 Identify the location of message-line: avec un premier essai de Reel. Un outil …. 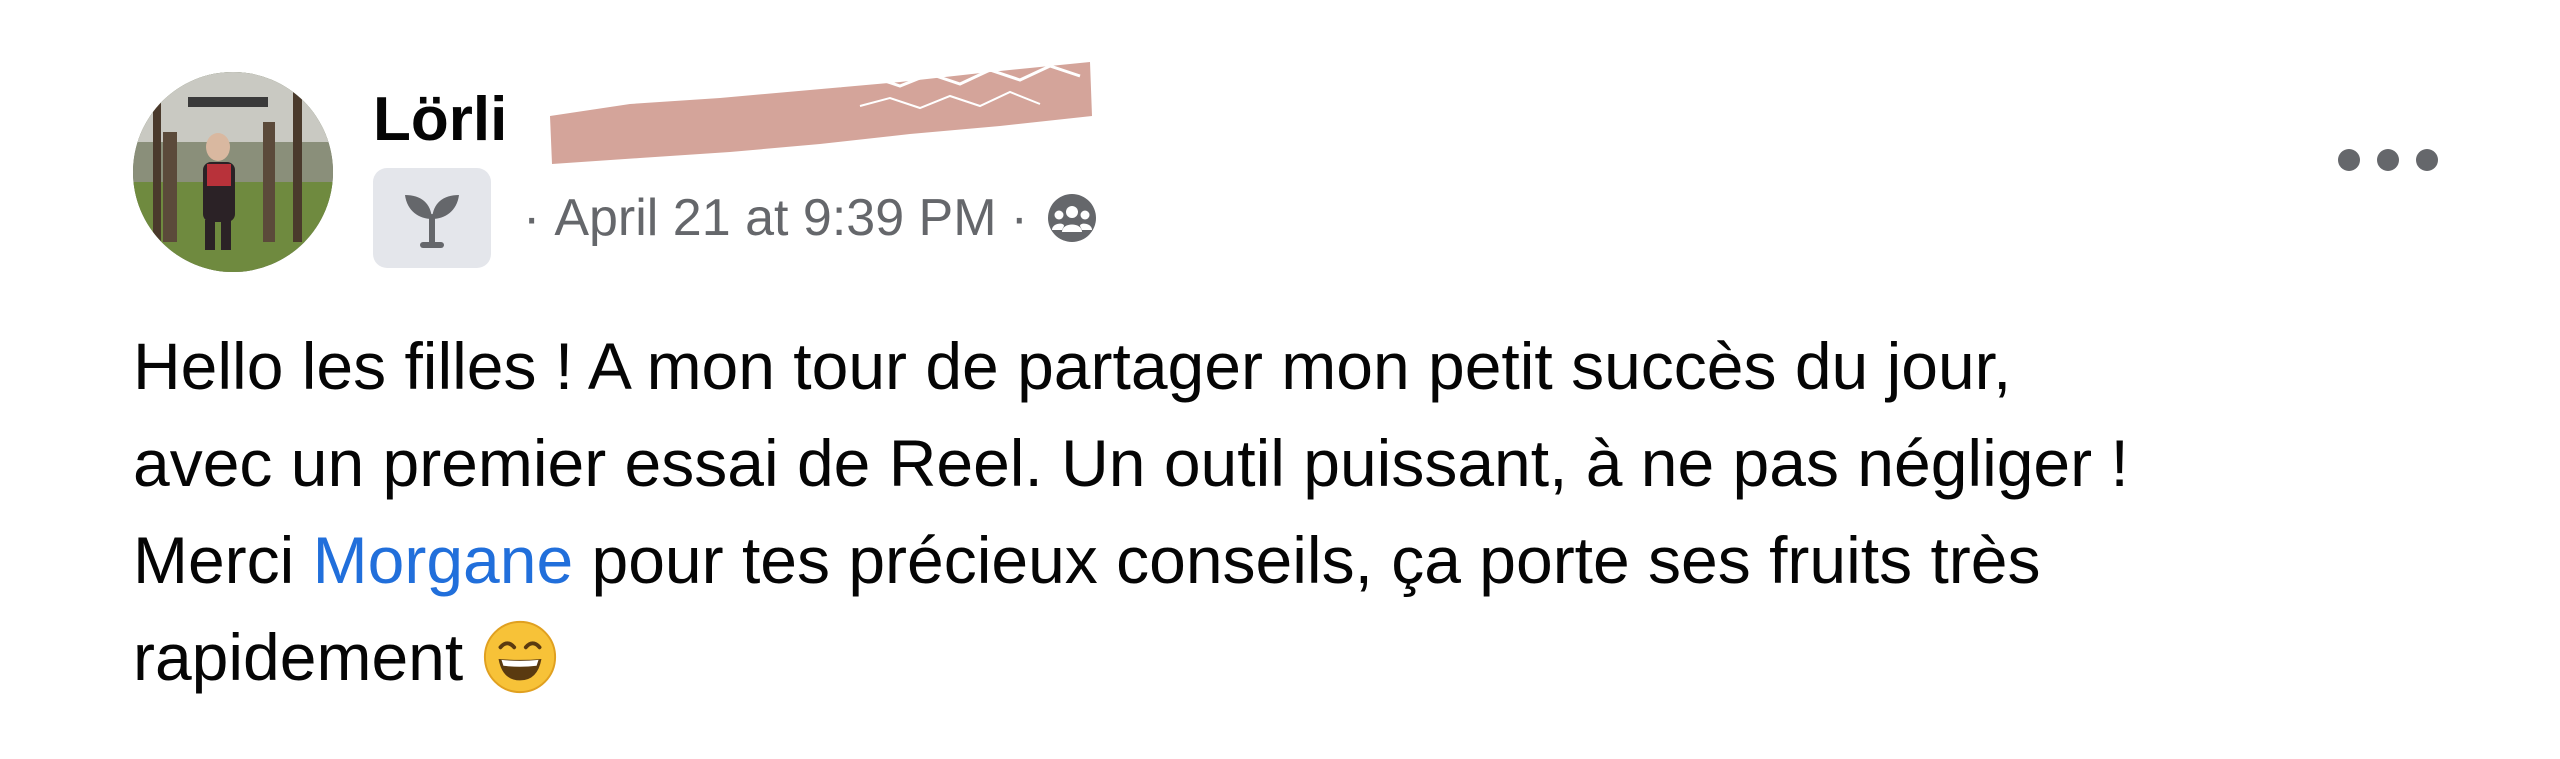
(1131, 463).